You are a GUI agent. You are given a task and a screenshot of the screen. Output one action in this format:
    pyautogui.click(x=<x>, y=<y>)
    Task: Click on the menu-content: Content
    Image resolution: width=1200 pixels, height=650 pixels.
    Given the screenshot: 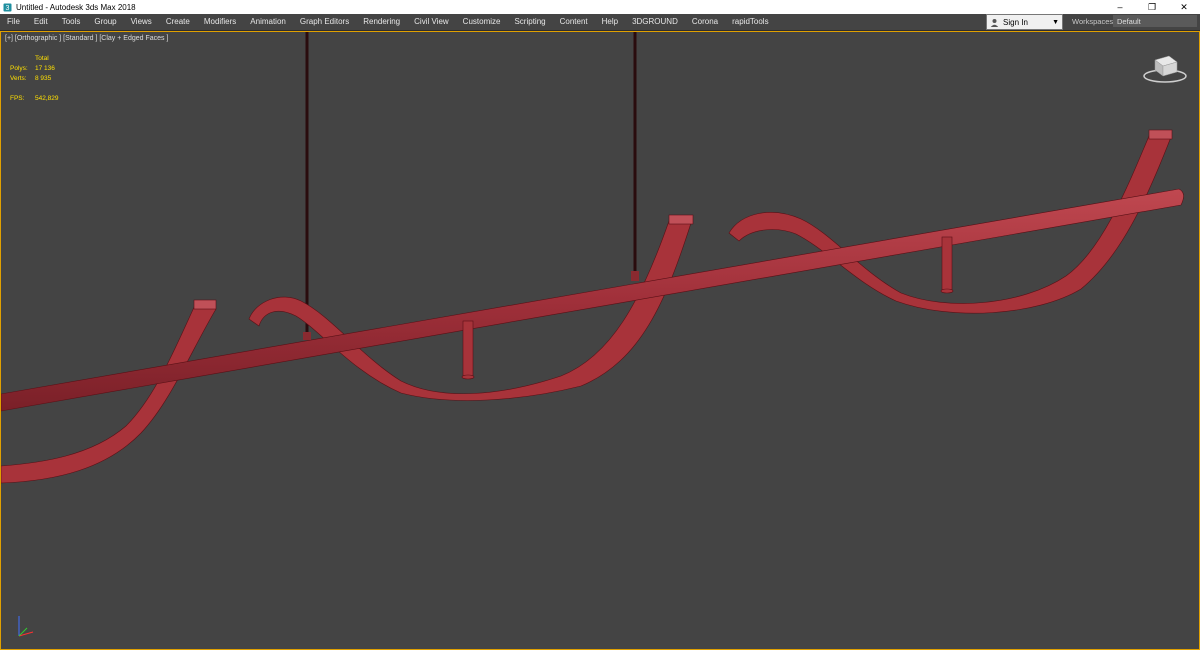 What is the action you would take?
    pyautogui.click(x=574, y=22)
    